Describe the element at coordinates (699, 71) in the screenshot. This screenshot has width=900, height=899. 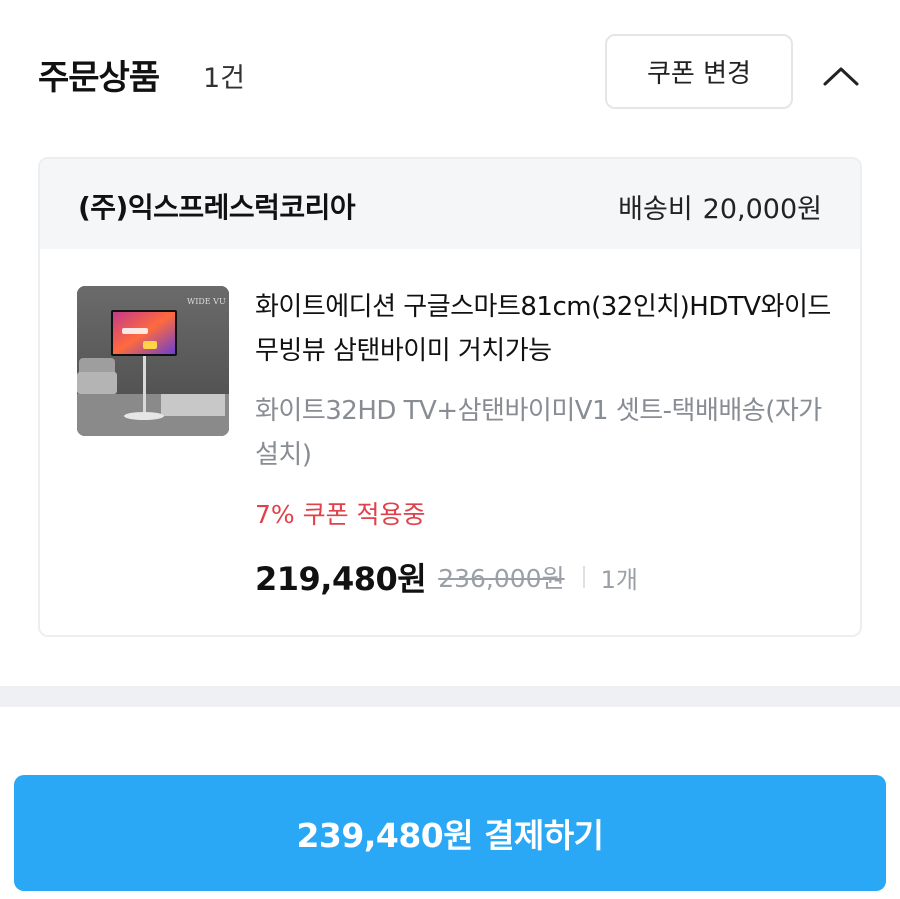
I see `coupon-change-button: 쿠폰 변경` at that location.